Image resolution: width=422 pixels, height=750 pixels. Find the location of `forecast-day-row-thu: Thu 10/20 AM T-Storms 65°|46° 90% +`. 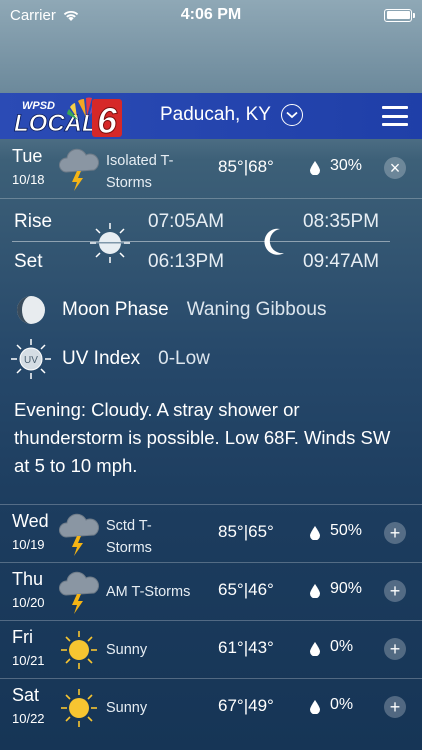

forecast-day-row-thu: Thu 10/20 AM T-Storms 65°|46° 90% + is located at coordinates (211, 591).